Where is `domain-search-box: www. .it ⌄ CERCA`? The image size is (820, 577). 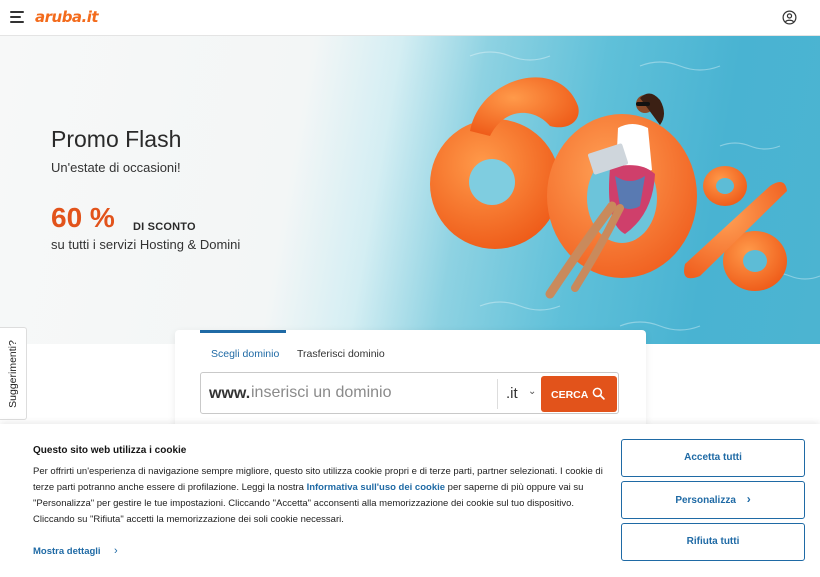
domain-search-box: www. .it ⌄ CERCA is located at coordinates (409, 393).